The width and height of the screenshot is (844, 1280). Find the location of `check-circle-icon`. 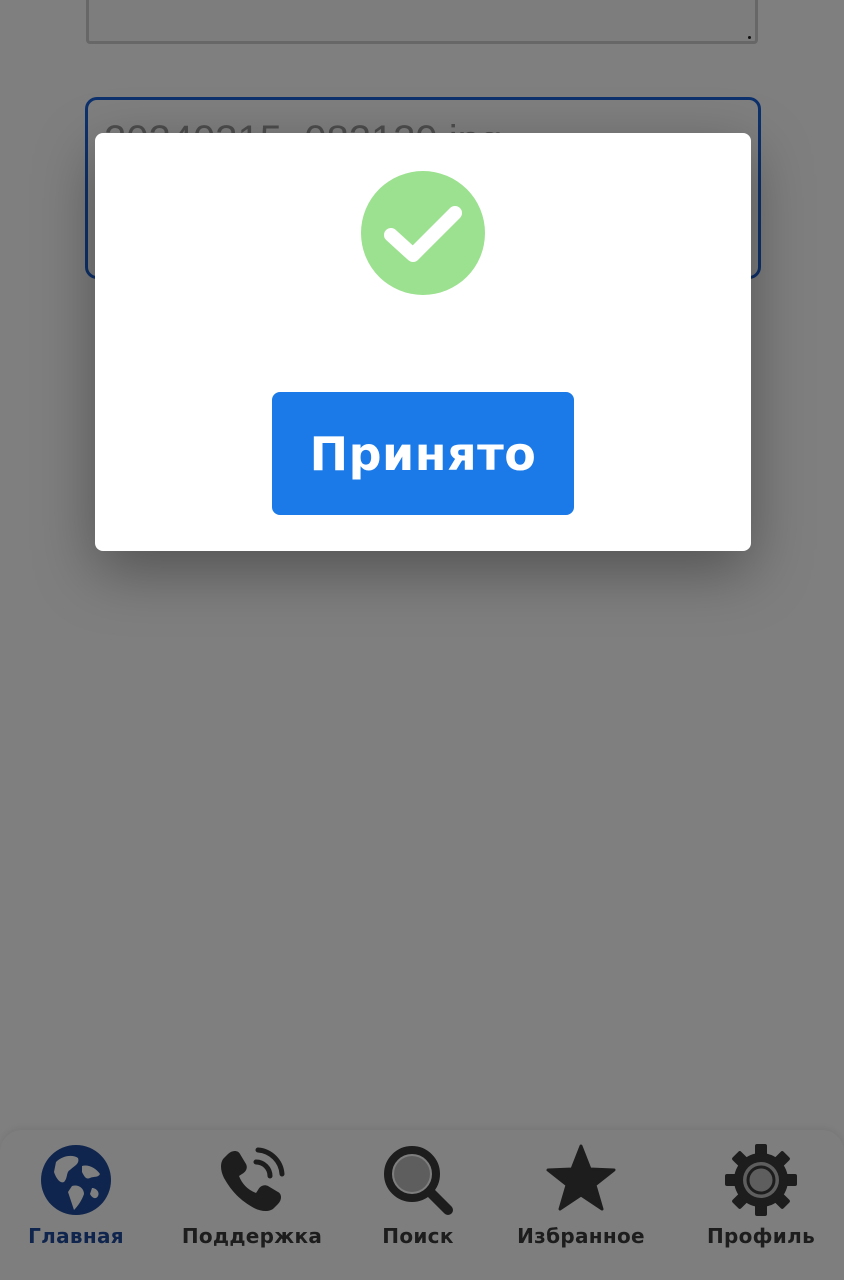

check-circle-icon is located at coordinates (423, 233).